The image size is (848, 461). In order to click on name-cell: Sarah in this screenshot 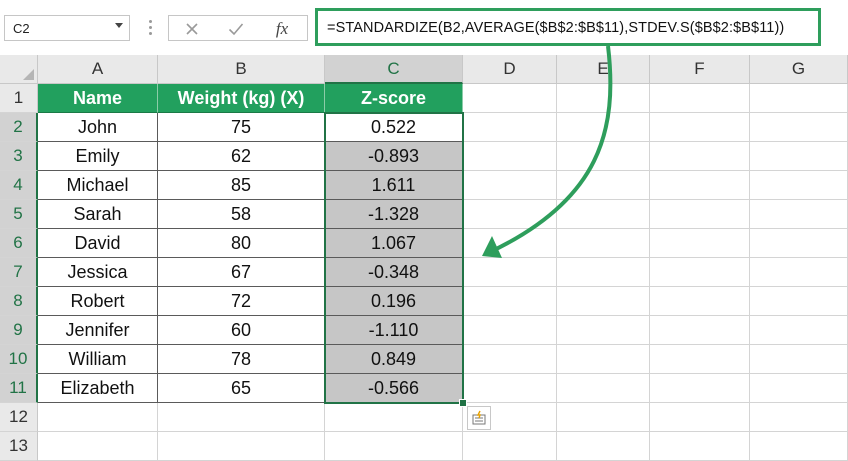, I will do `click(98, 214)`.